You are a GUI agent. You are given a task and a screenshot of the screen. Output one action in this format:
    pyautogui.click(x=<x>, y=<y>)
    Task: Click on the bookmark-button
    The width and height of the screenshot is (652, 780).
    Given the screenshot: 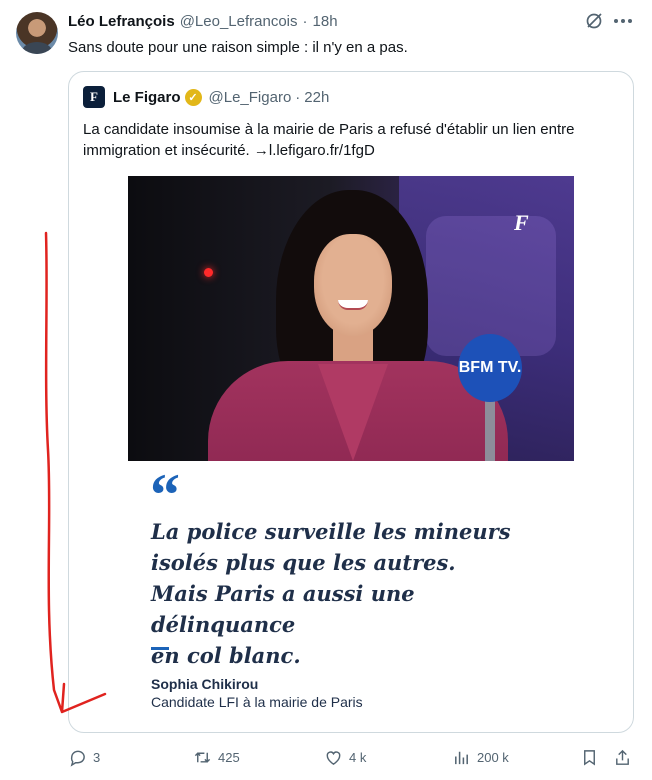 What is the action you would take?
    pyautogui.click(x=589, y=757)
    